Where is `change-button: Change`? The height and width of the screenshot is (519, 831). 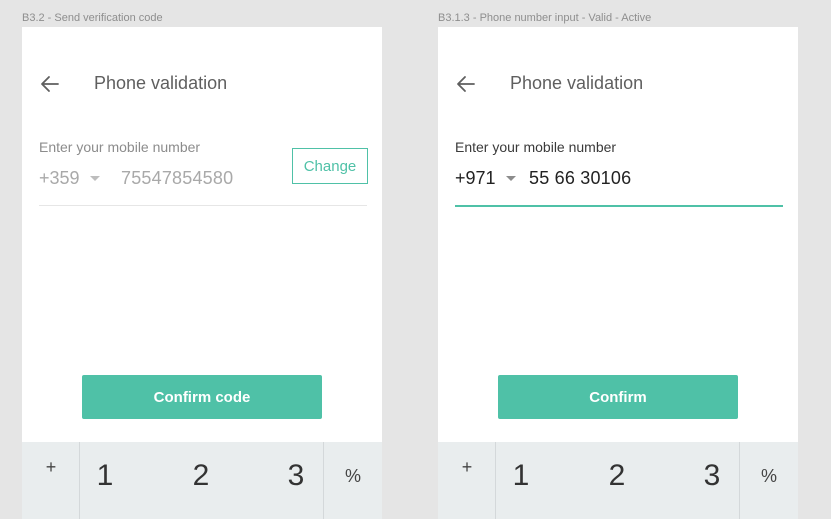 change-button: Change is located at coordinates (330, 166).